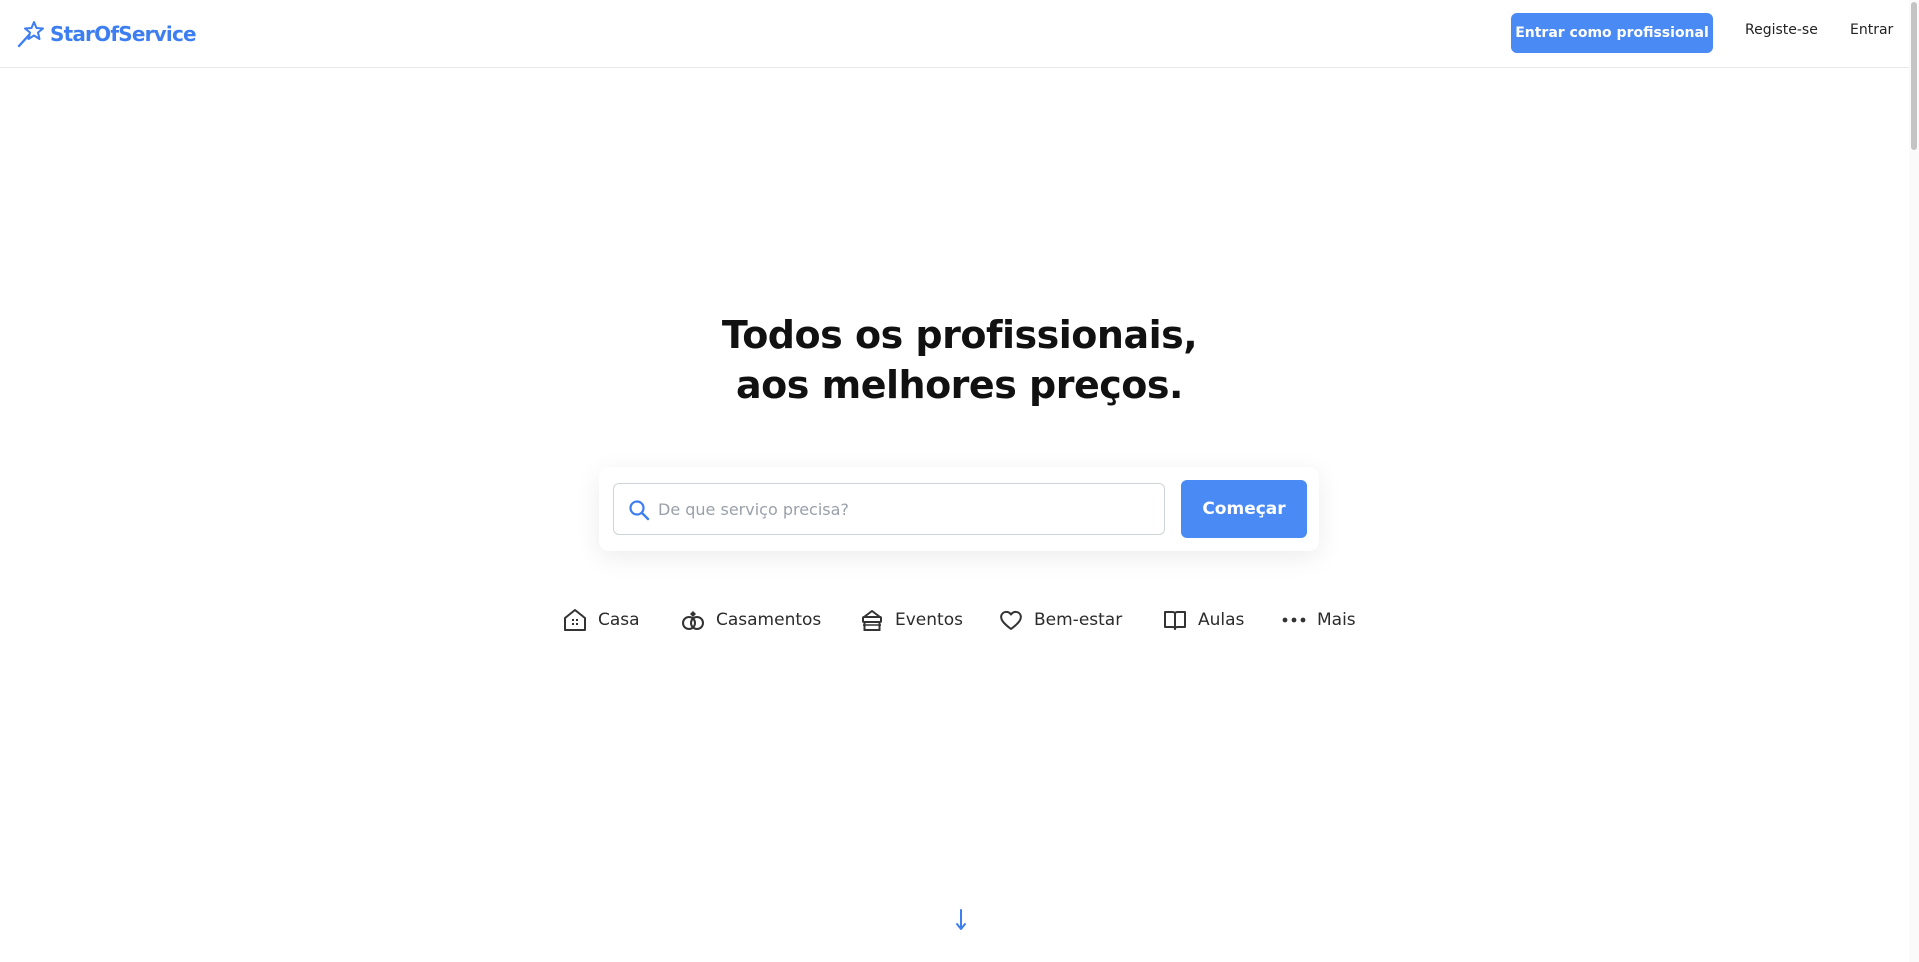  Describe the element at coordinates (1244, 509) in the screenshot. I see `start-button: Começar` at that location.